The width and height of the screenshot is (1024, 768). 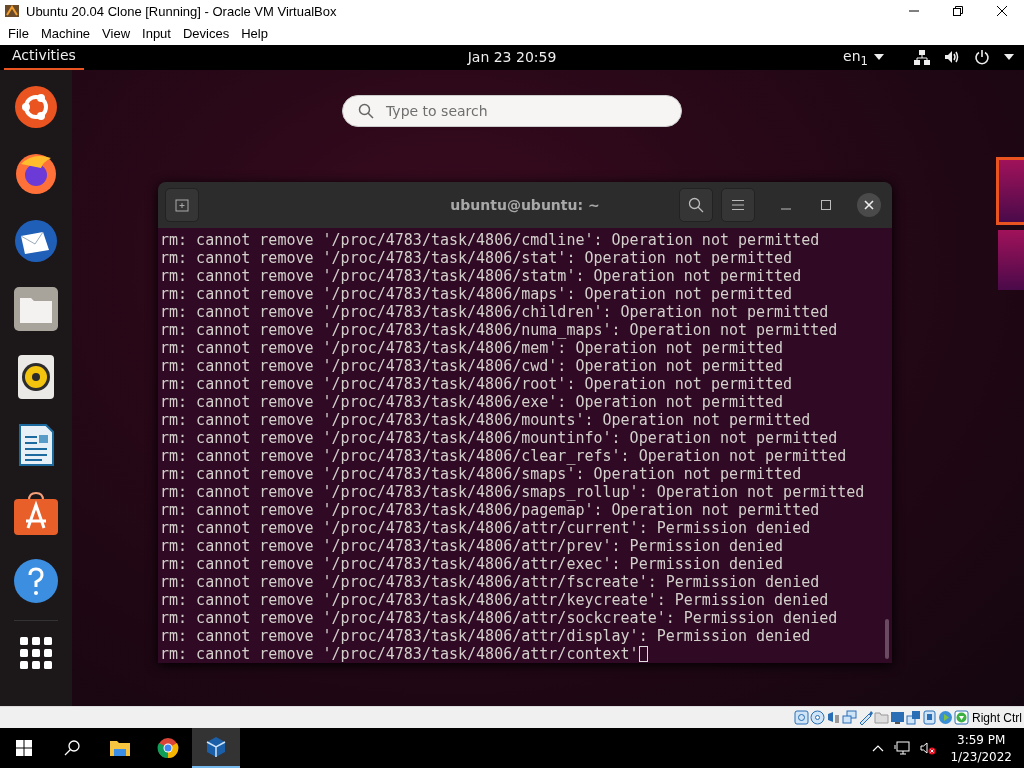 I want to click on search-button, so click(x=696, y=204).